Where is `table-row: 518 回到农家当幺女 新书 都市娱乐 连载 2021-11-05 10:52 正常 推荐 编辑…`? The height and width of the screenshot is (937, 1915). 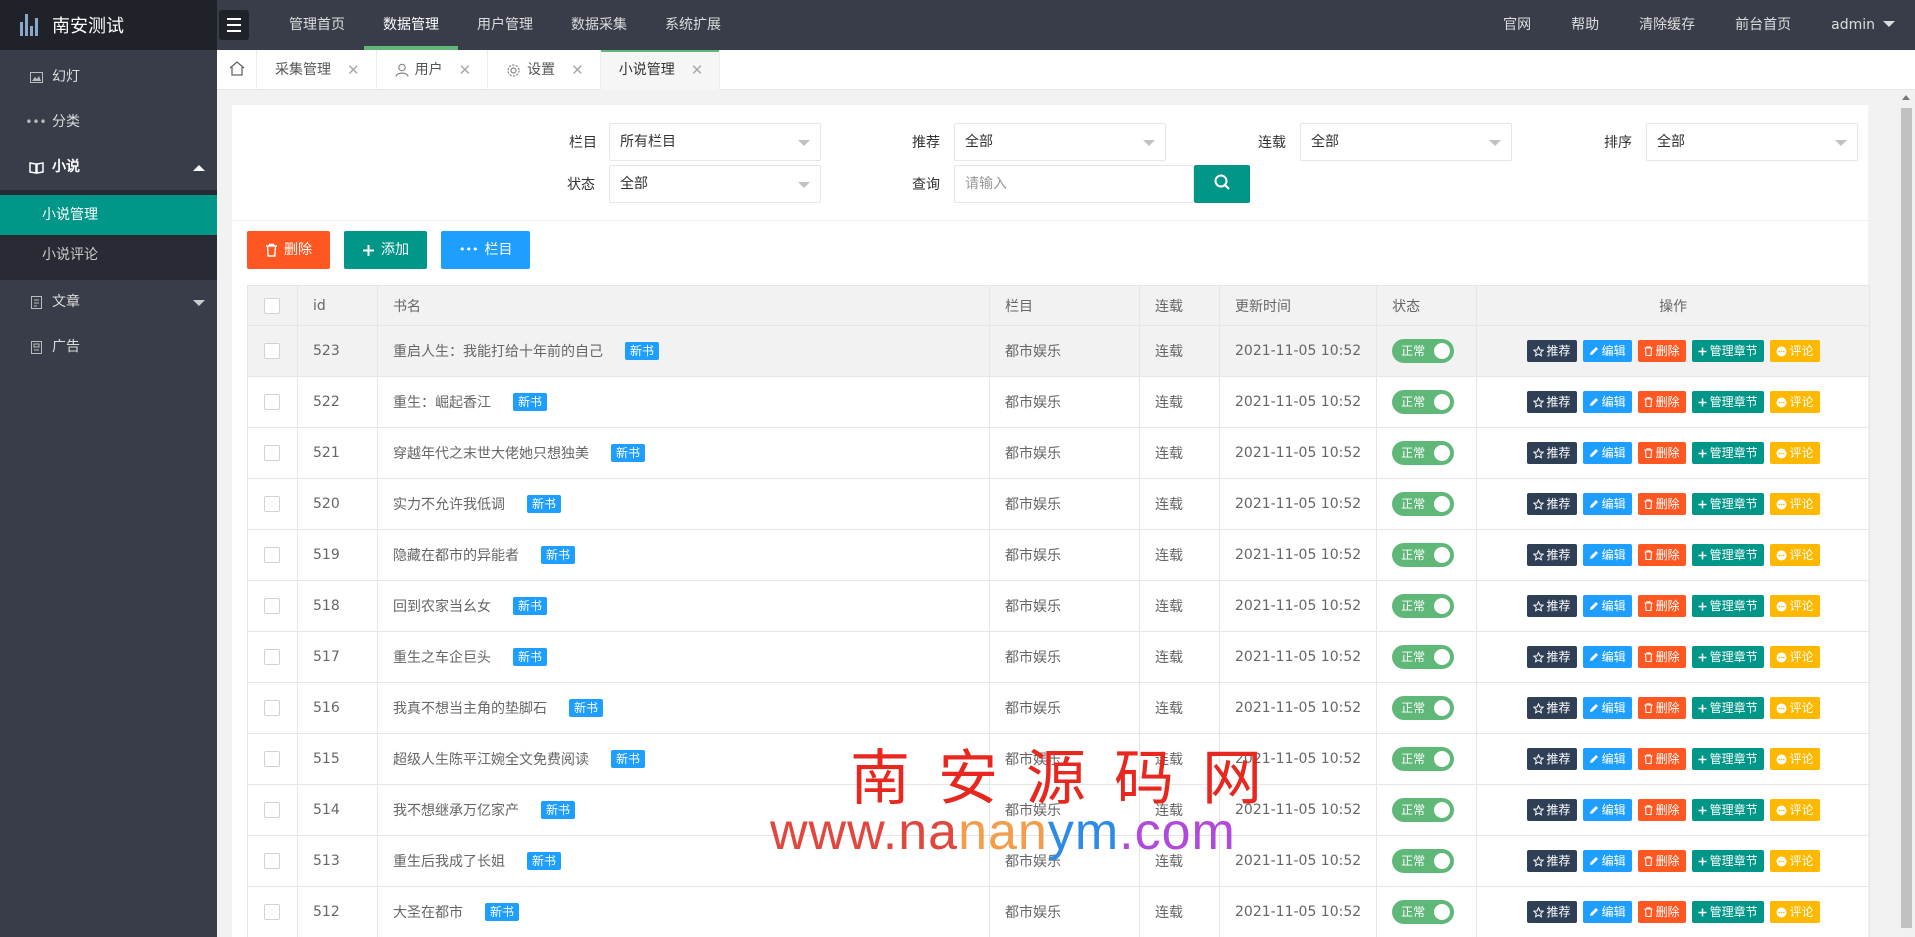
table-row: 518 回到农家当幺女 新书 都市娱乐 连载 2021-11-05 10:52 正常 推荐 编辑… is located at coordinates (1058, 606).